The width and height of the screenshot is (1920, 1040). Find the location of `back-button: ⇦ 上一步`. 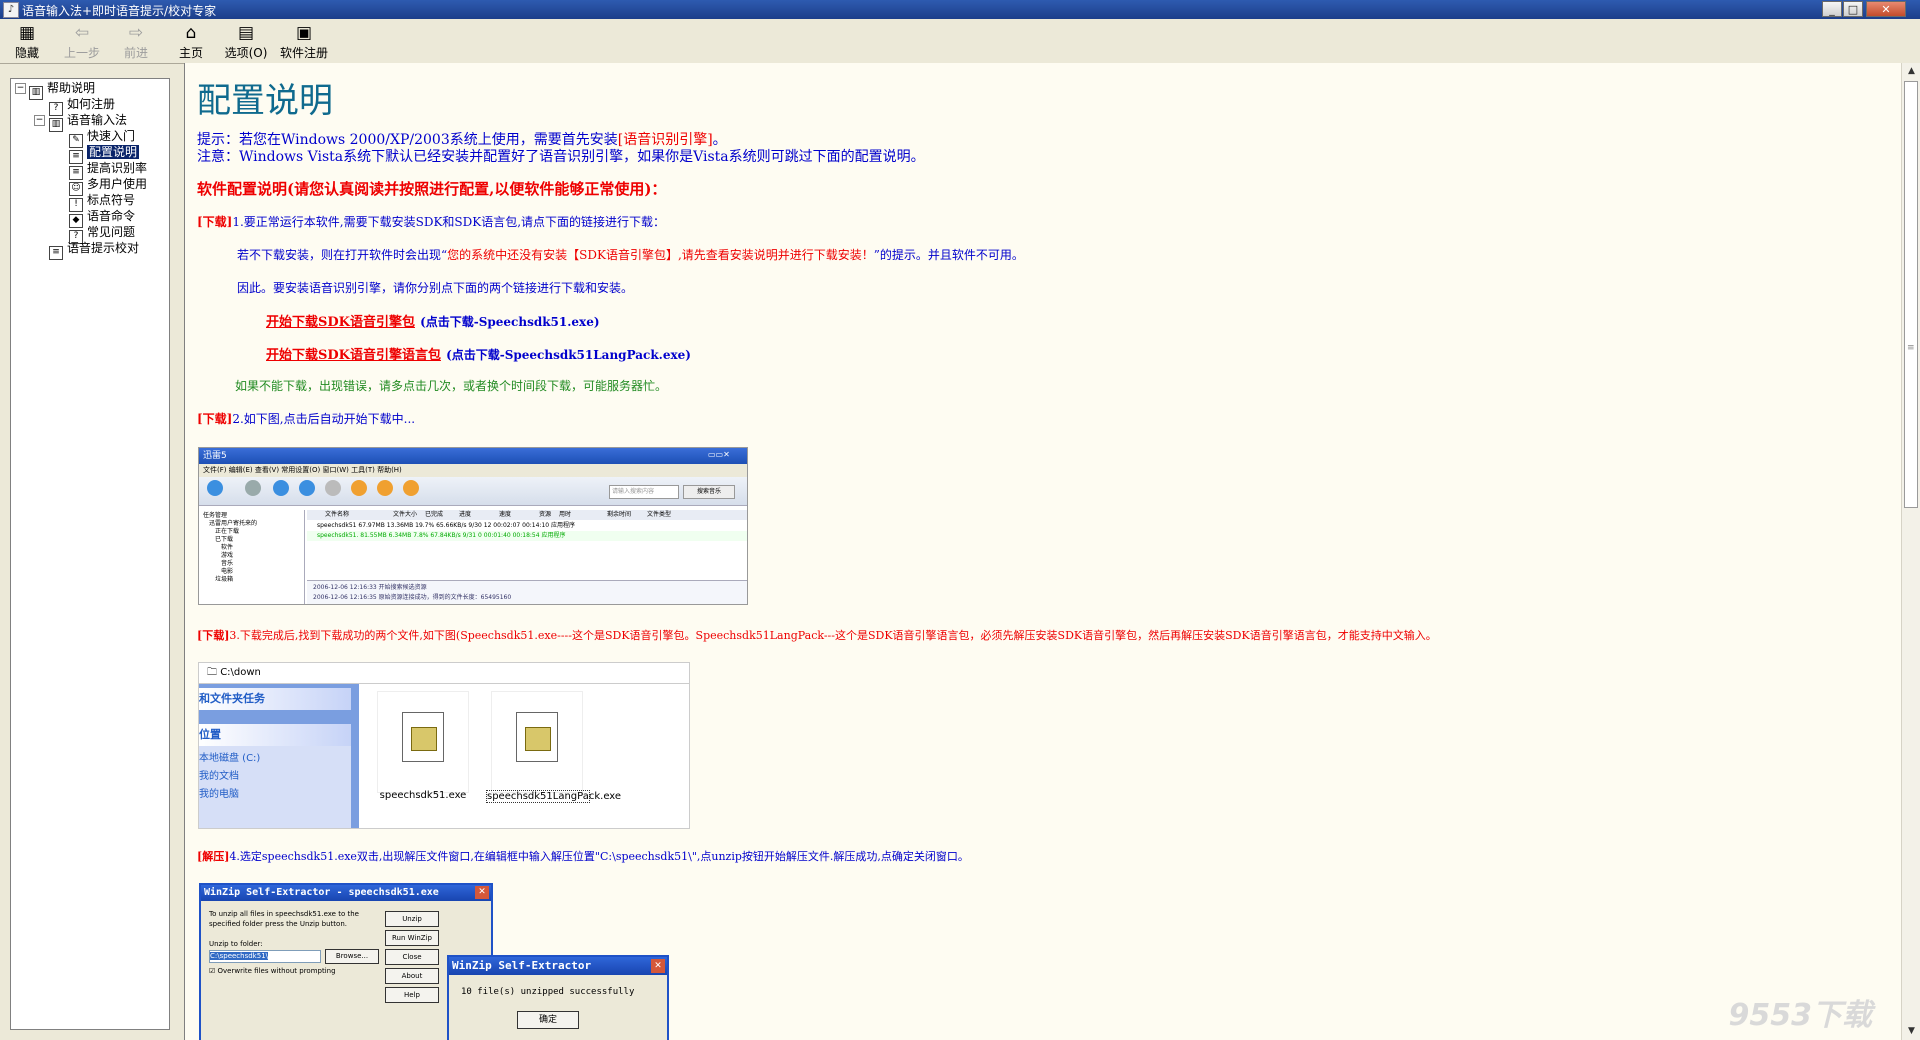

back-button: ⇦ 上一步 is located at coordinates (82, 42).